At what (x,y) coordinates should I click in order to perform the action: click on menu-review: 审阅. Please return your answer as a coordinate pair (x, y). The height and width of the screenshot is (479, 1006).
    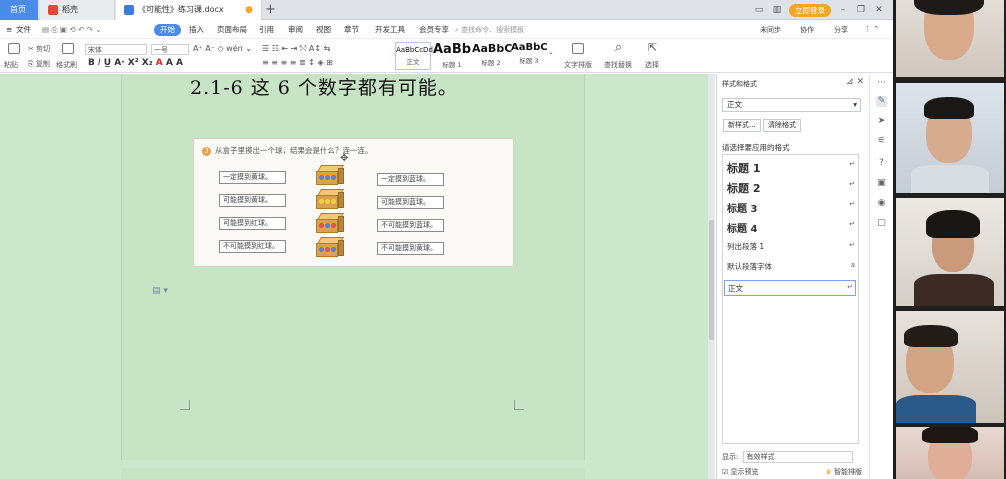
    Looking at the image, I should click on (295, 30).